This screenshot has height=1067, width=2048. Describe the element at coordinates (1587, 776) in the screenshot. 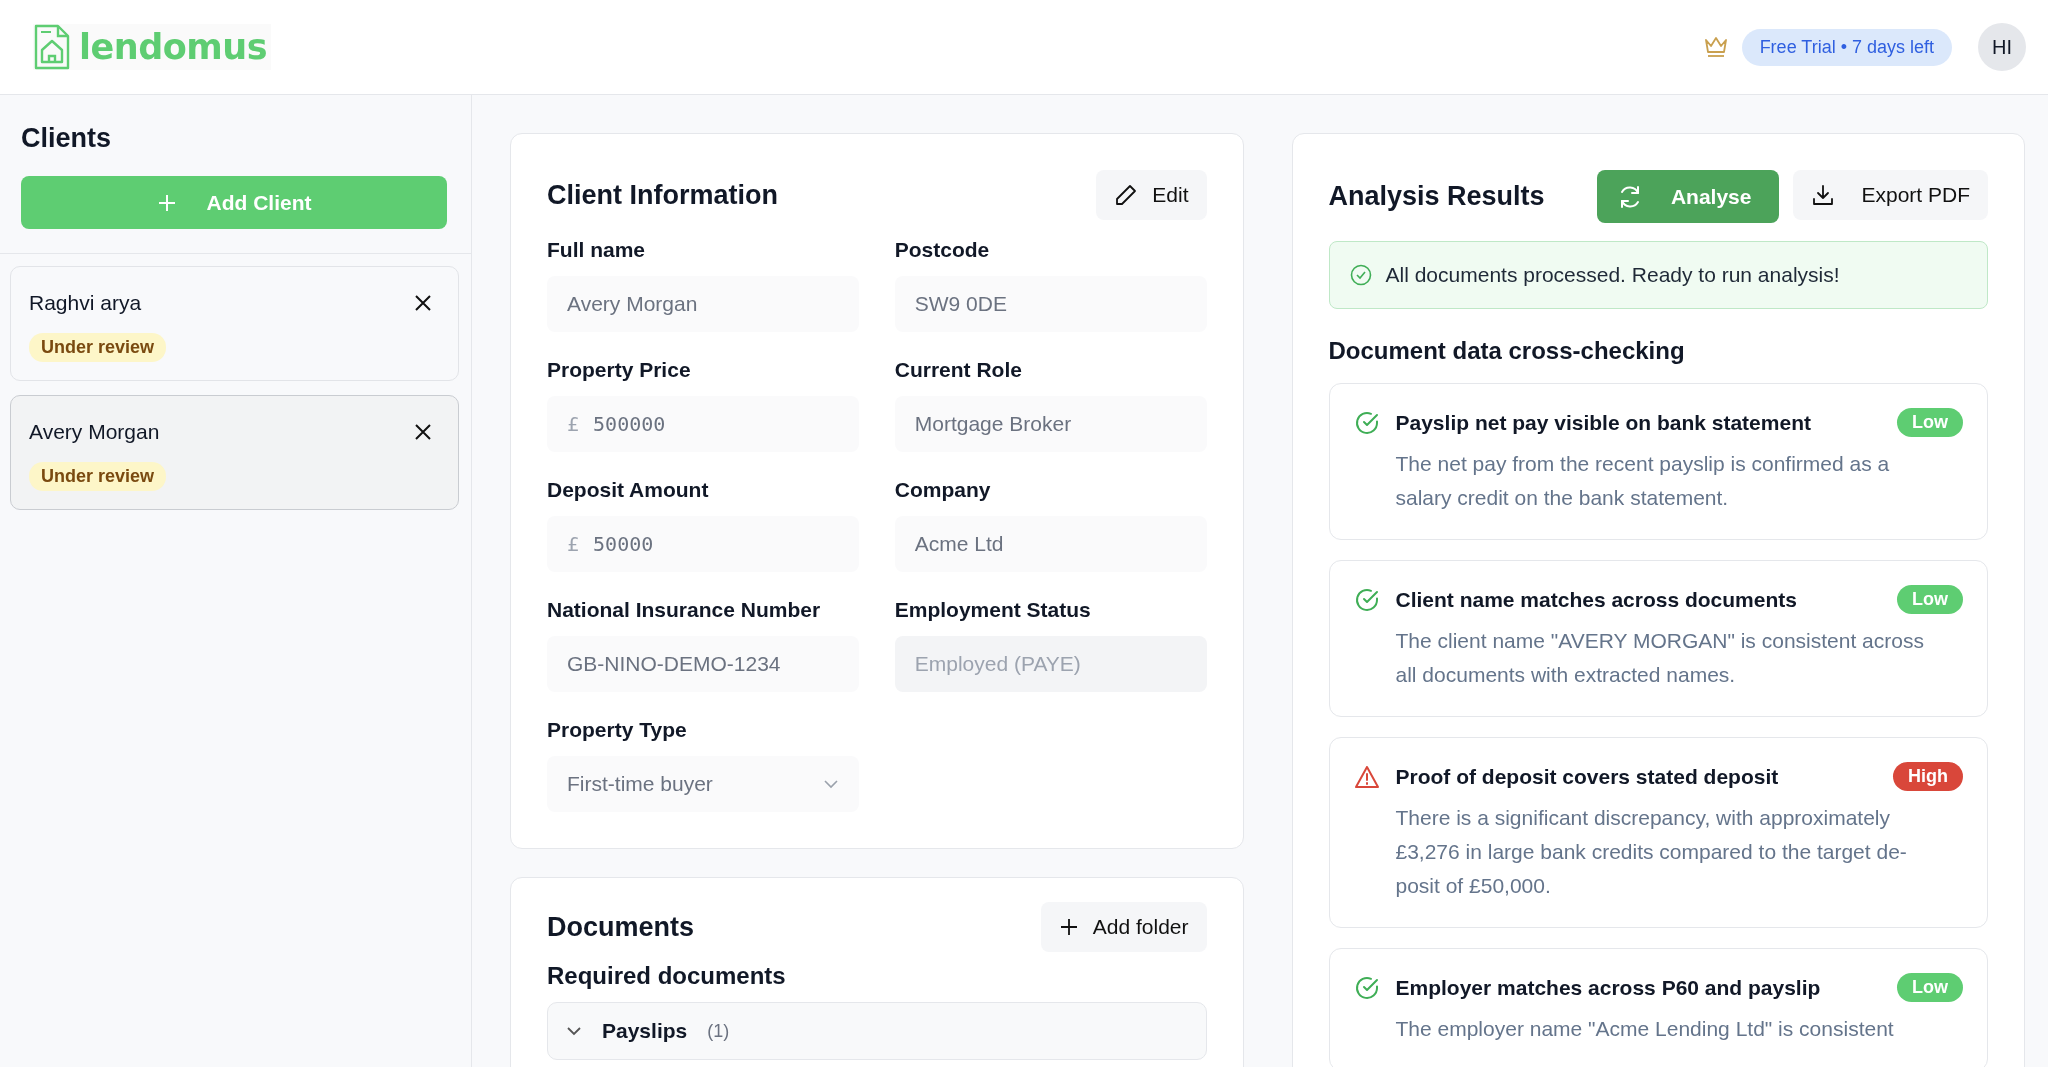

I see `check-title: Proof of deposit covers stated deposit` at that location.